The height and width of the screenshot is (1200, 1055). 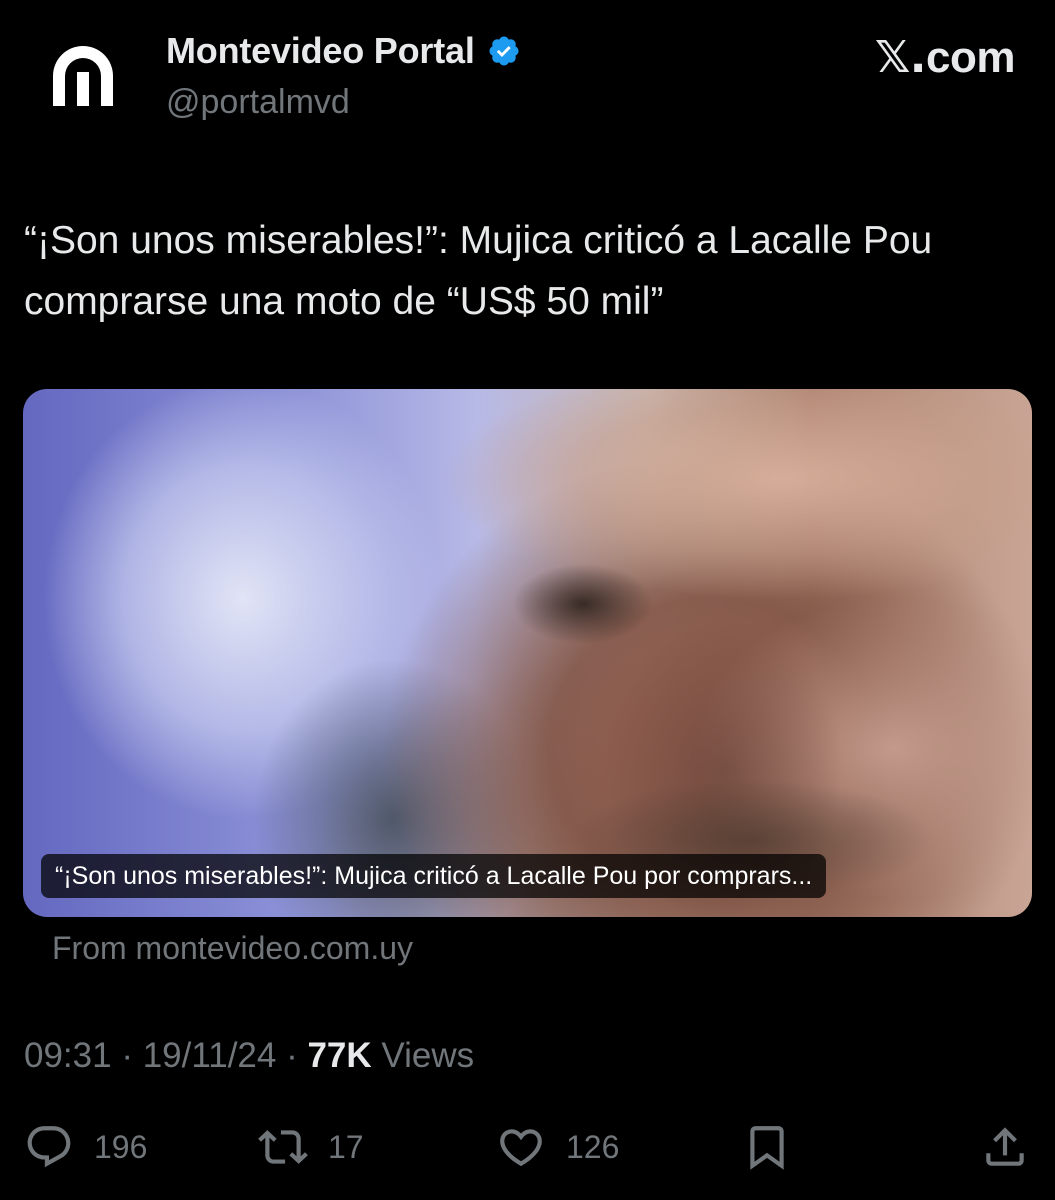 I want to click on avatar, so click(x=83, y=81).